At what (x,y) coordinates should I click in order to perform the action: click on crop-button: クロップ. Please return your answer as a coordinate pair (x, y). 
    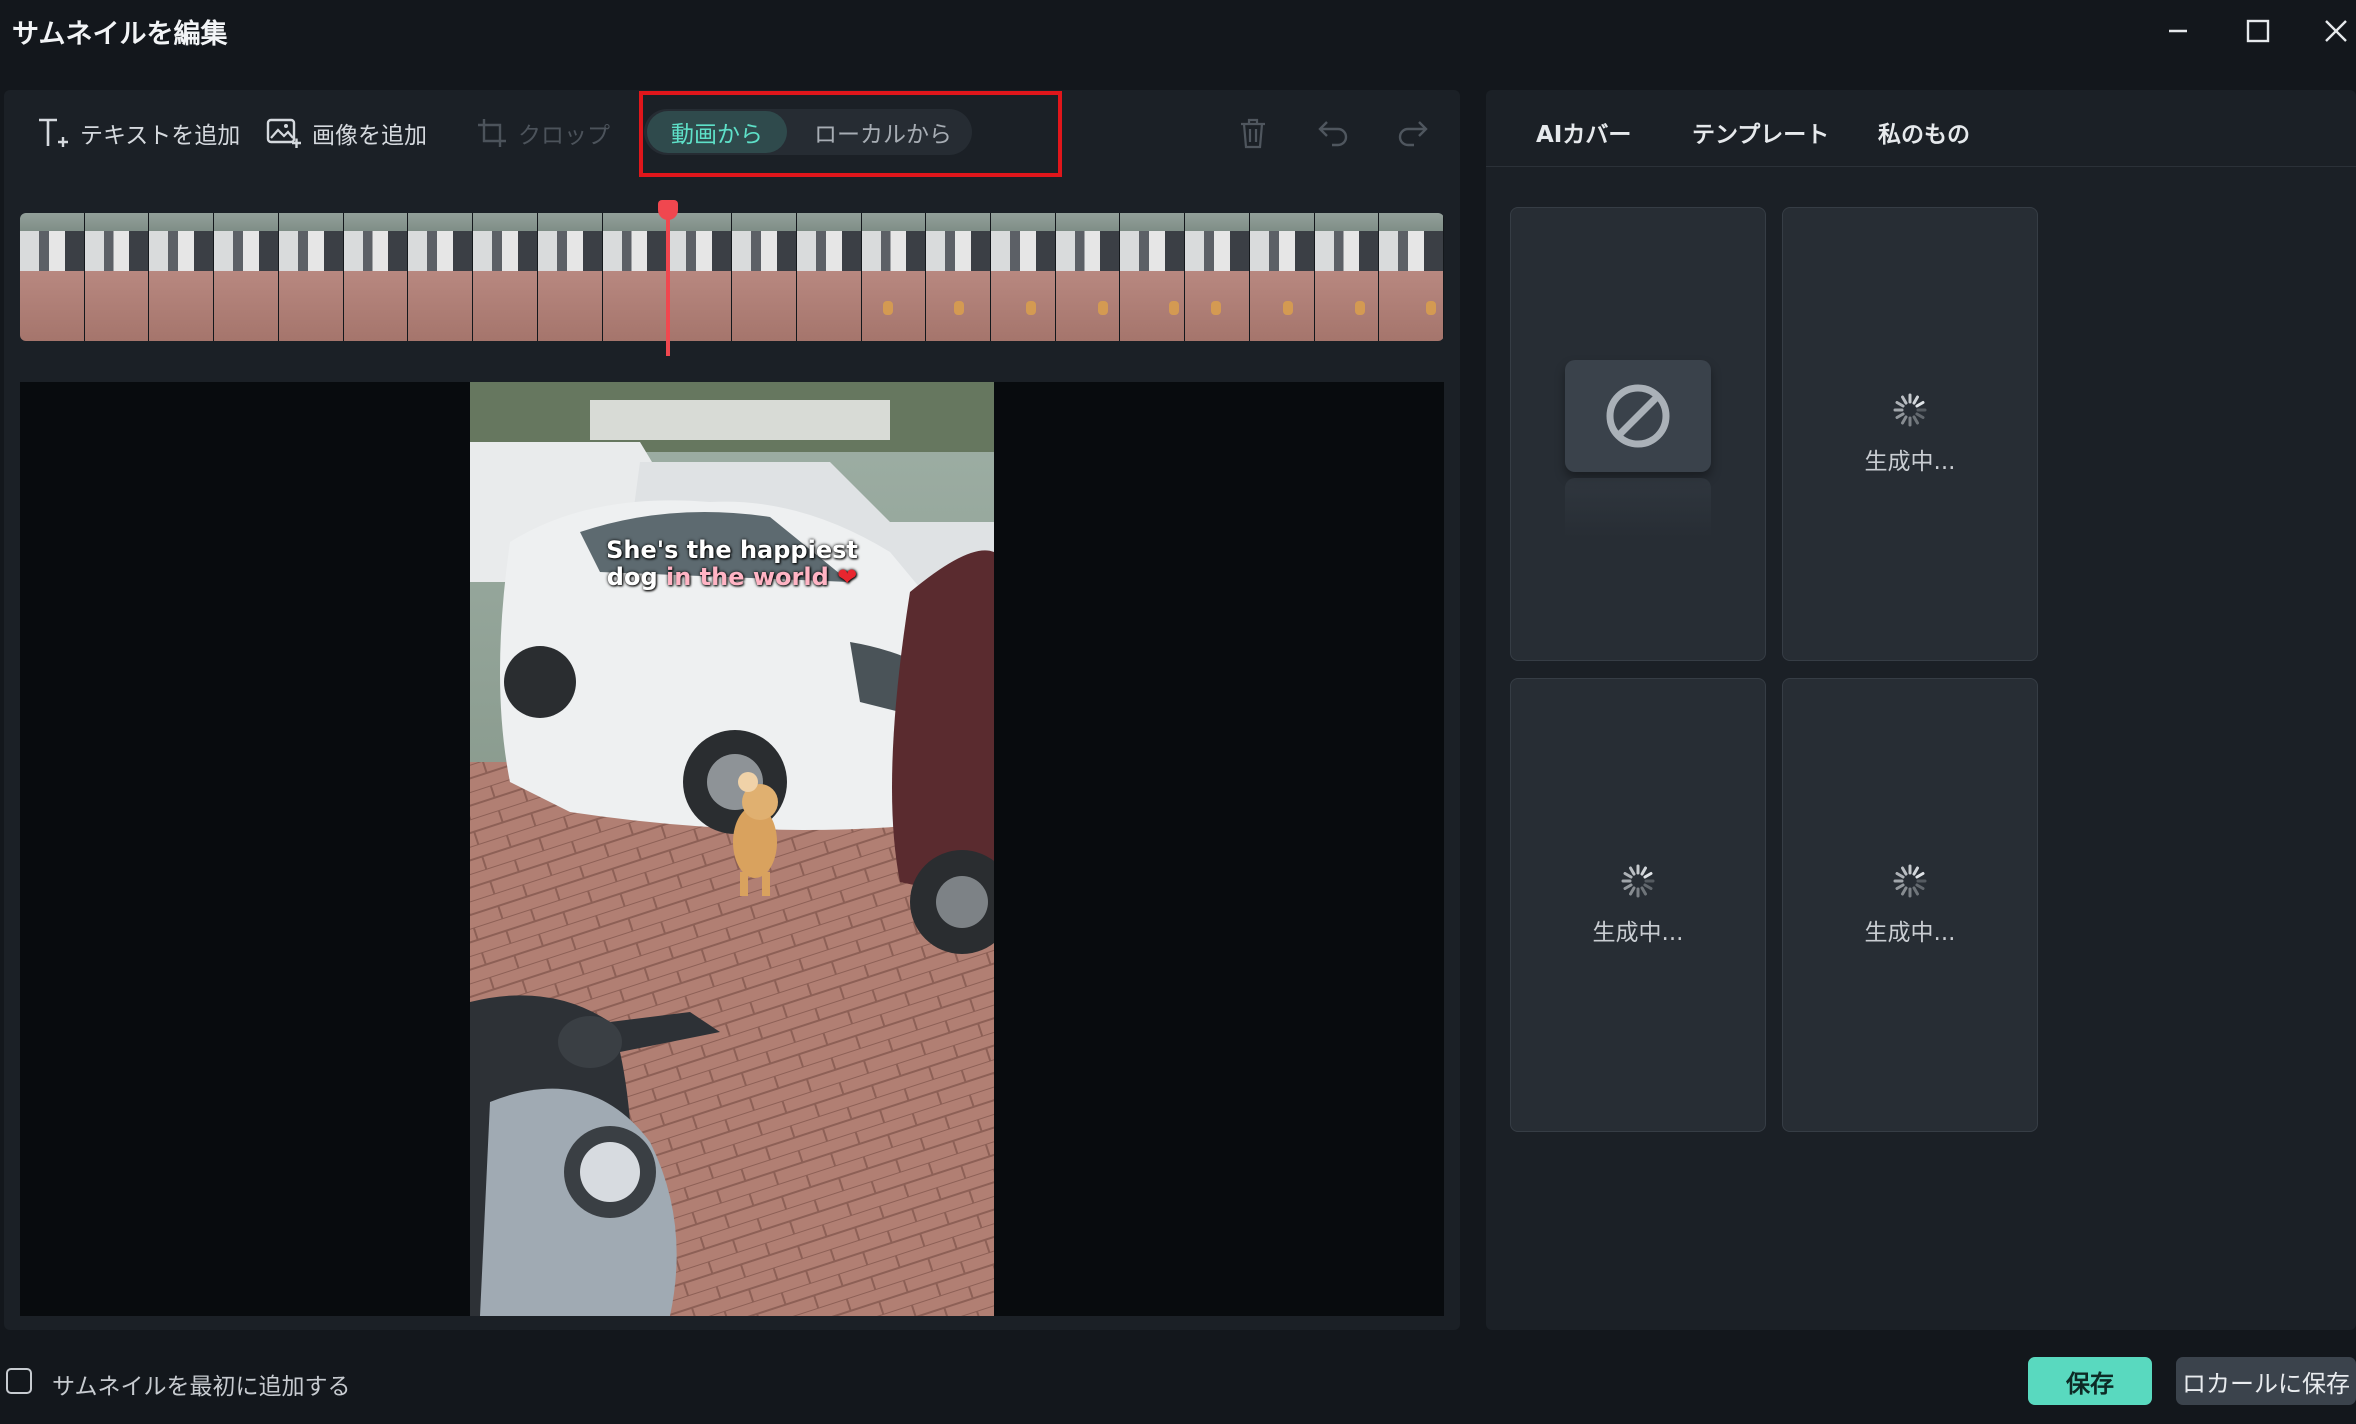
    Looking at the image, I should click on (543, 133).